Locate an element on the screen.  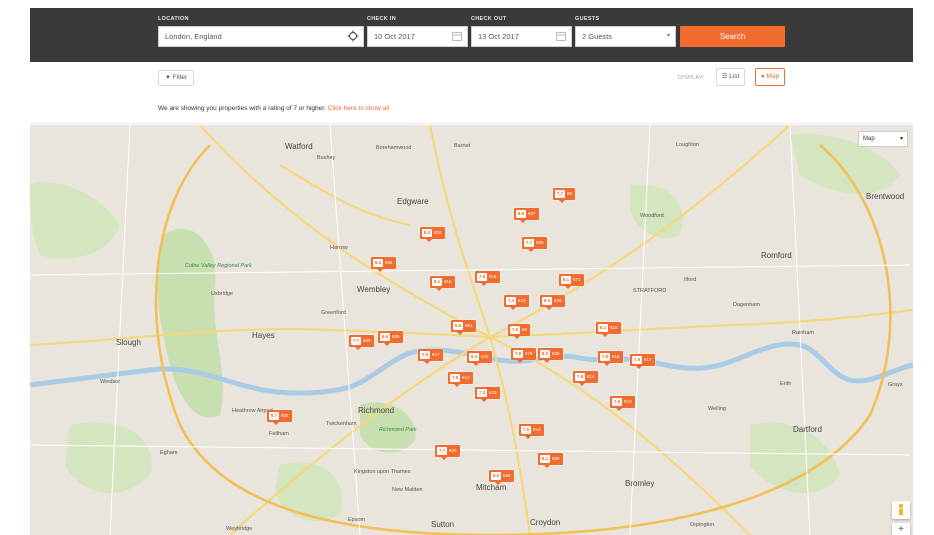
map-label-welling: Welling is located at coordinates (717, 409).